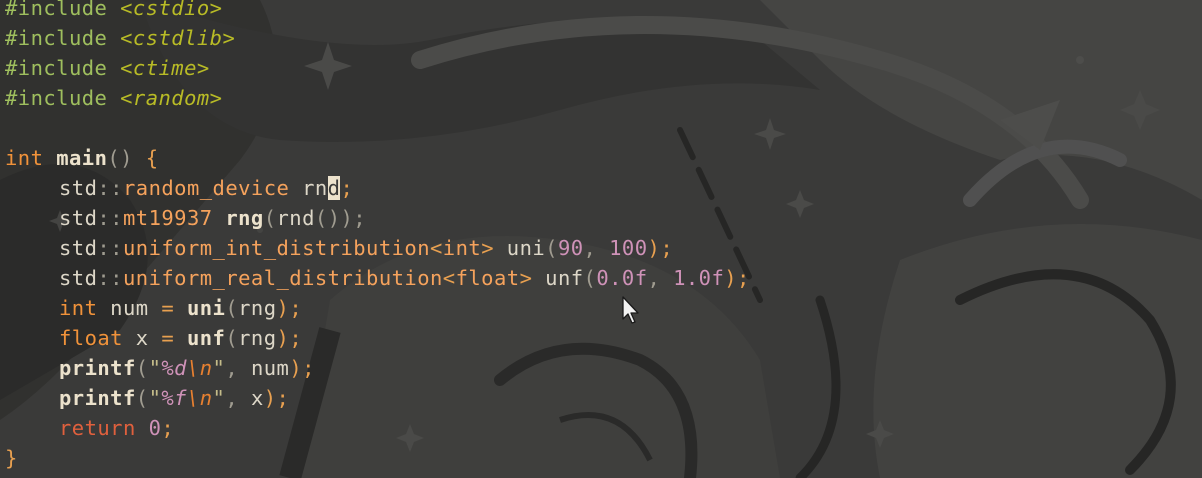  Describe the element at coordinates (377, 368) in the screenshot. I see `code-line: printf("%d\n", num);` at that location.